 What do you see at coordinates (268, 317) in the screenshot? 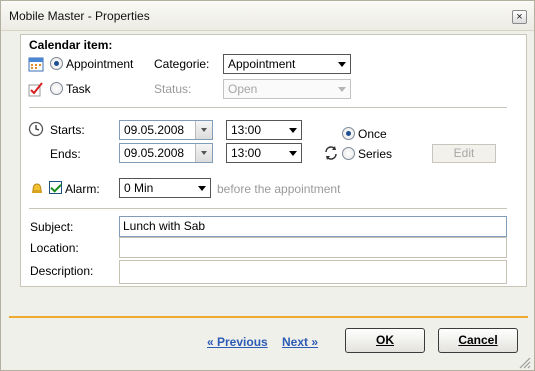
I see `footer-divider` at bounding box center [268, 317].